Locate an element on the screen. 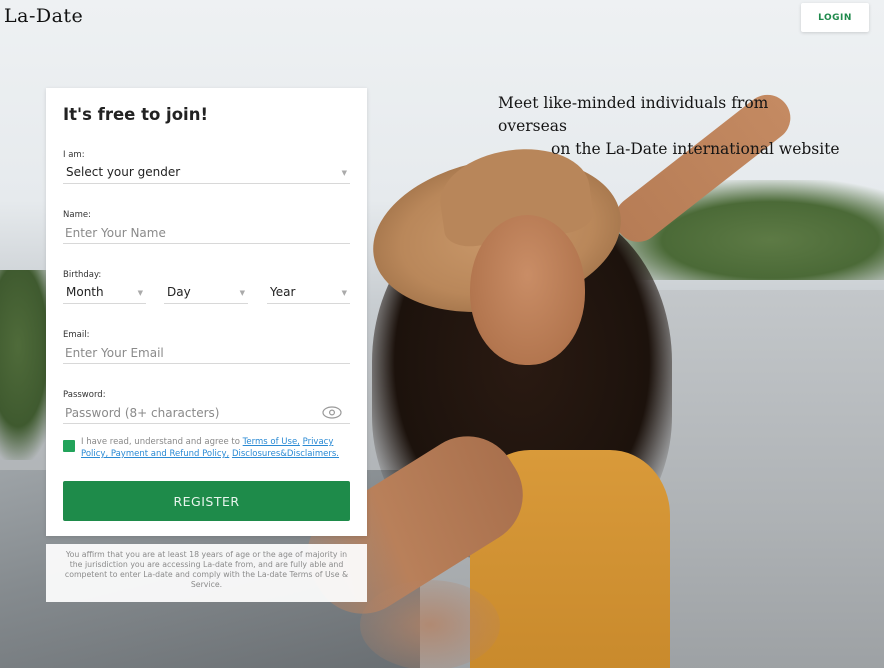 This screenshot has height=668, width=884. blurred-hand is located at coordinates (430, 624).